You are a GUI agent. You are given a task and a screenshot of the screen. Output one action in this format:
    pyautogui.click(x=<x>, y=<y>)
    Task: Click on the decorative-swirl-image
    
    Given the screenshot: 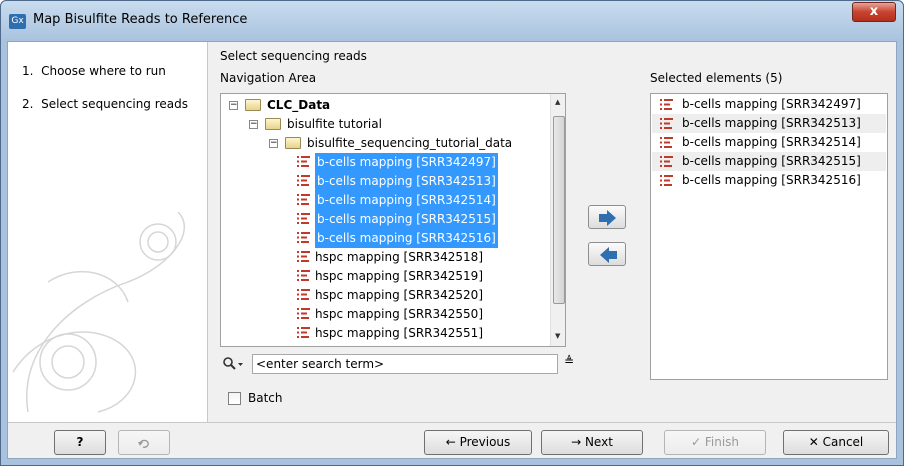 What is the action you would take?
    pyautogui.click(x=98, y=312)
    